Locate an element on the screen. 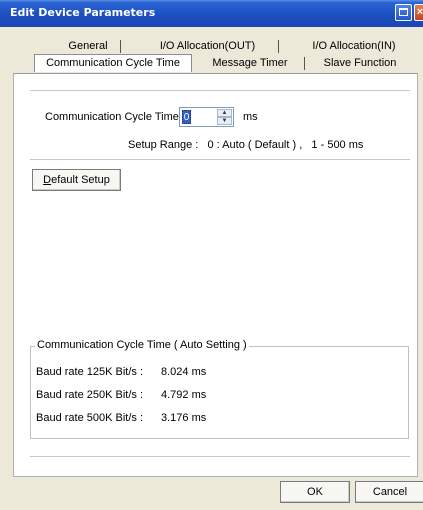  cycle-time-input: 0 is located at coordinates (186, 117).